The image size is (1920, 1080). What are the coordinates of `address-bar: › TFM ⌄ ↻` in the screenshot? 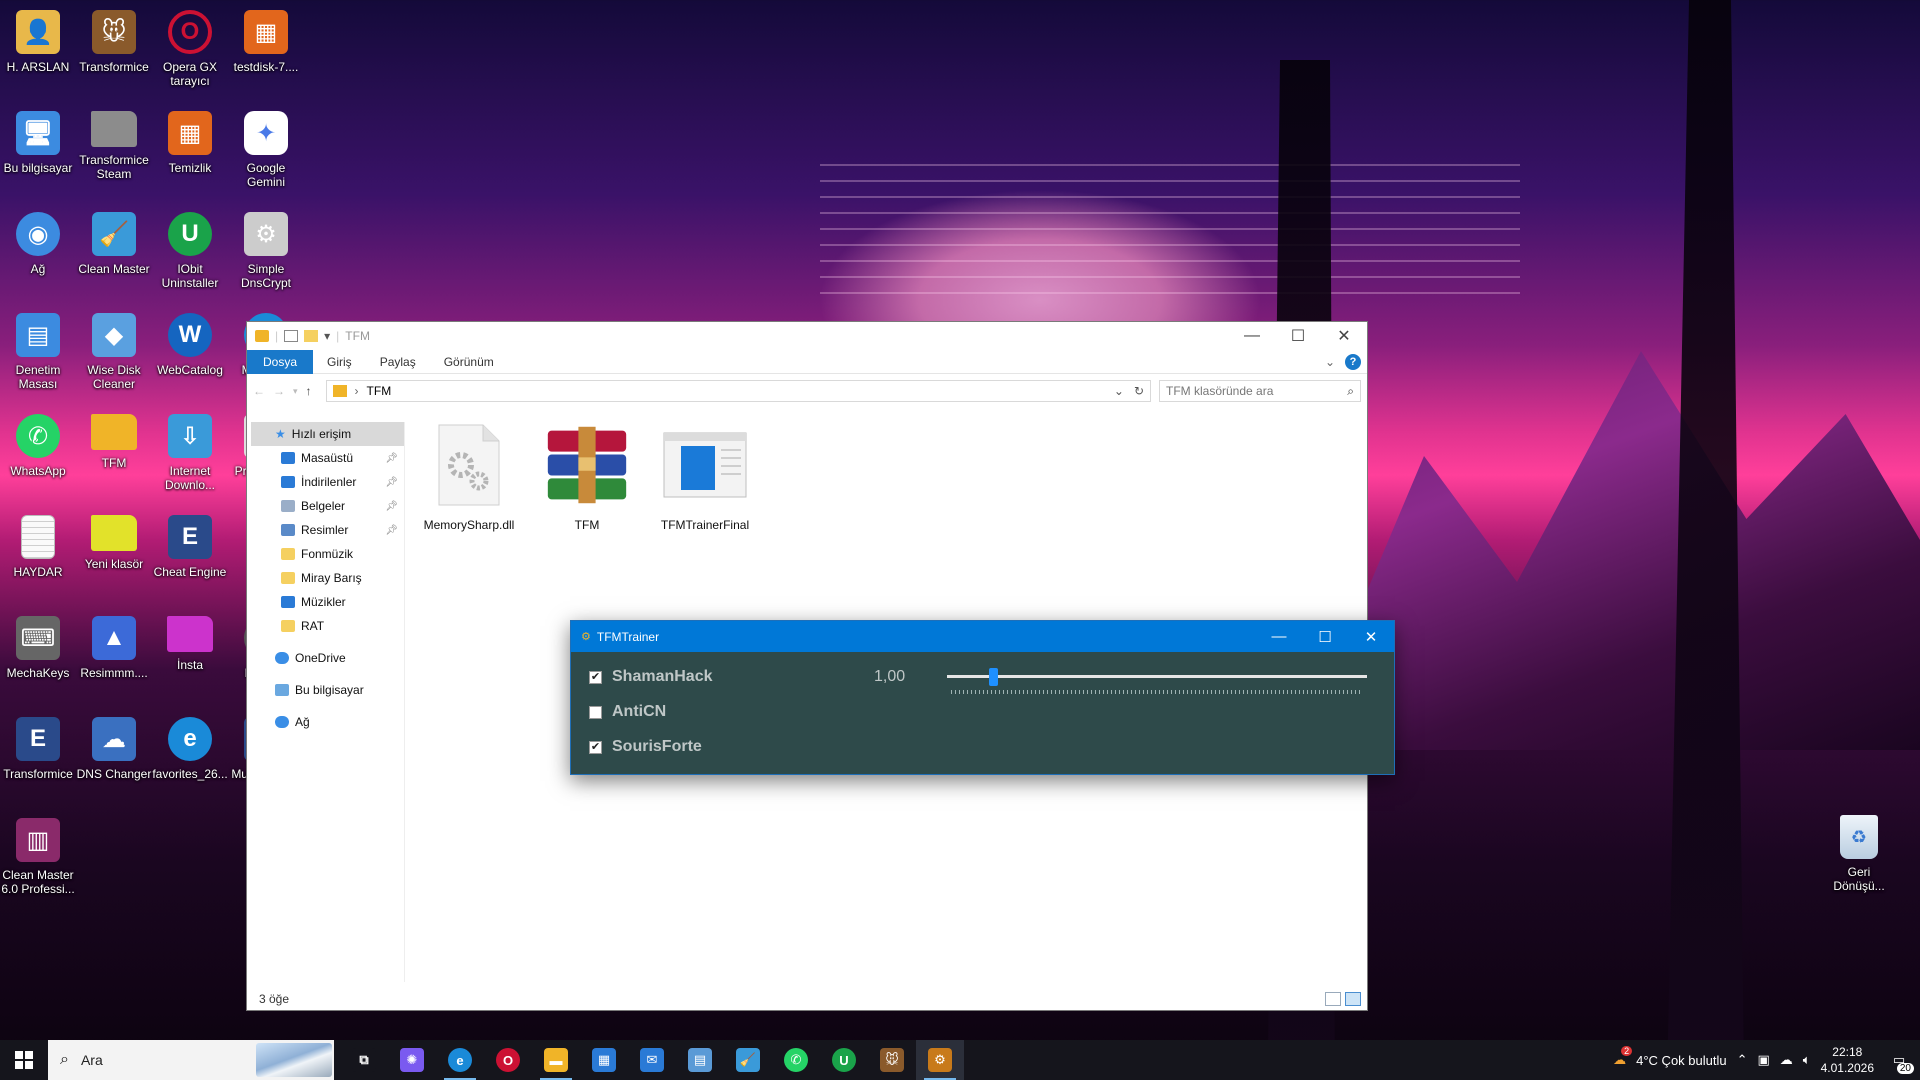 It's located at (738, 391).